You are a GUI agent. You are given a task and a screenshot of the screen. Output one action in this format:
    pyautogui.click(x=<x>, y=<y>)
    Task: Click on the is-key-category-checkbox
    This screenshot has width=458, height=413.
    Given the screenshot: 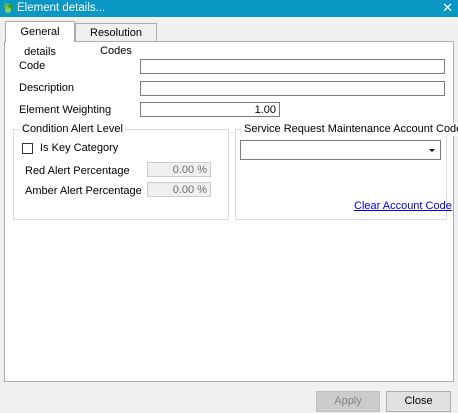 What is the action you would take?
    pyautogui.click(x=27, y=148)
    